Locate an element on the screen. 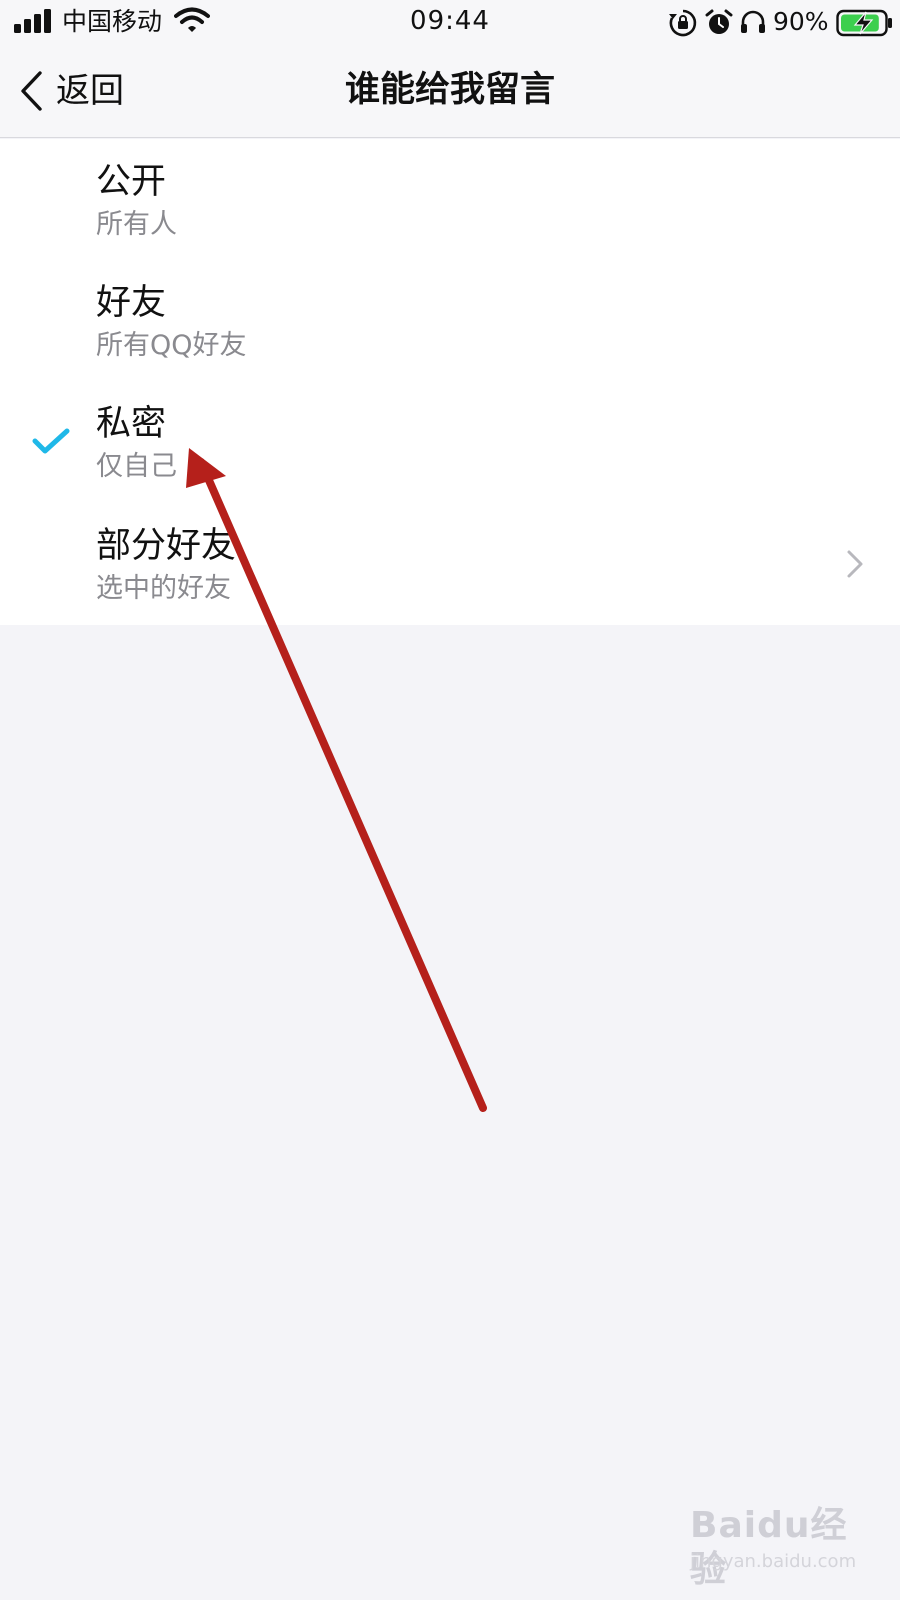 This screenshot has height=1600, width=900. option-subtitle: 所有人 is located at coordinates (136, 224).